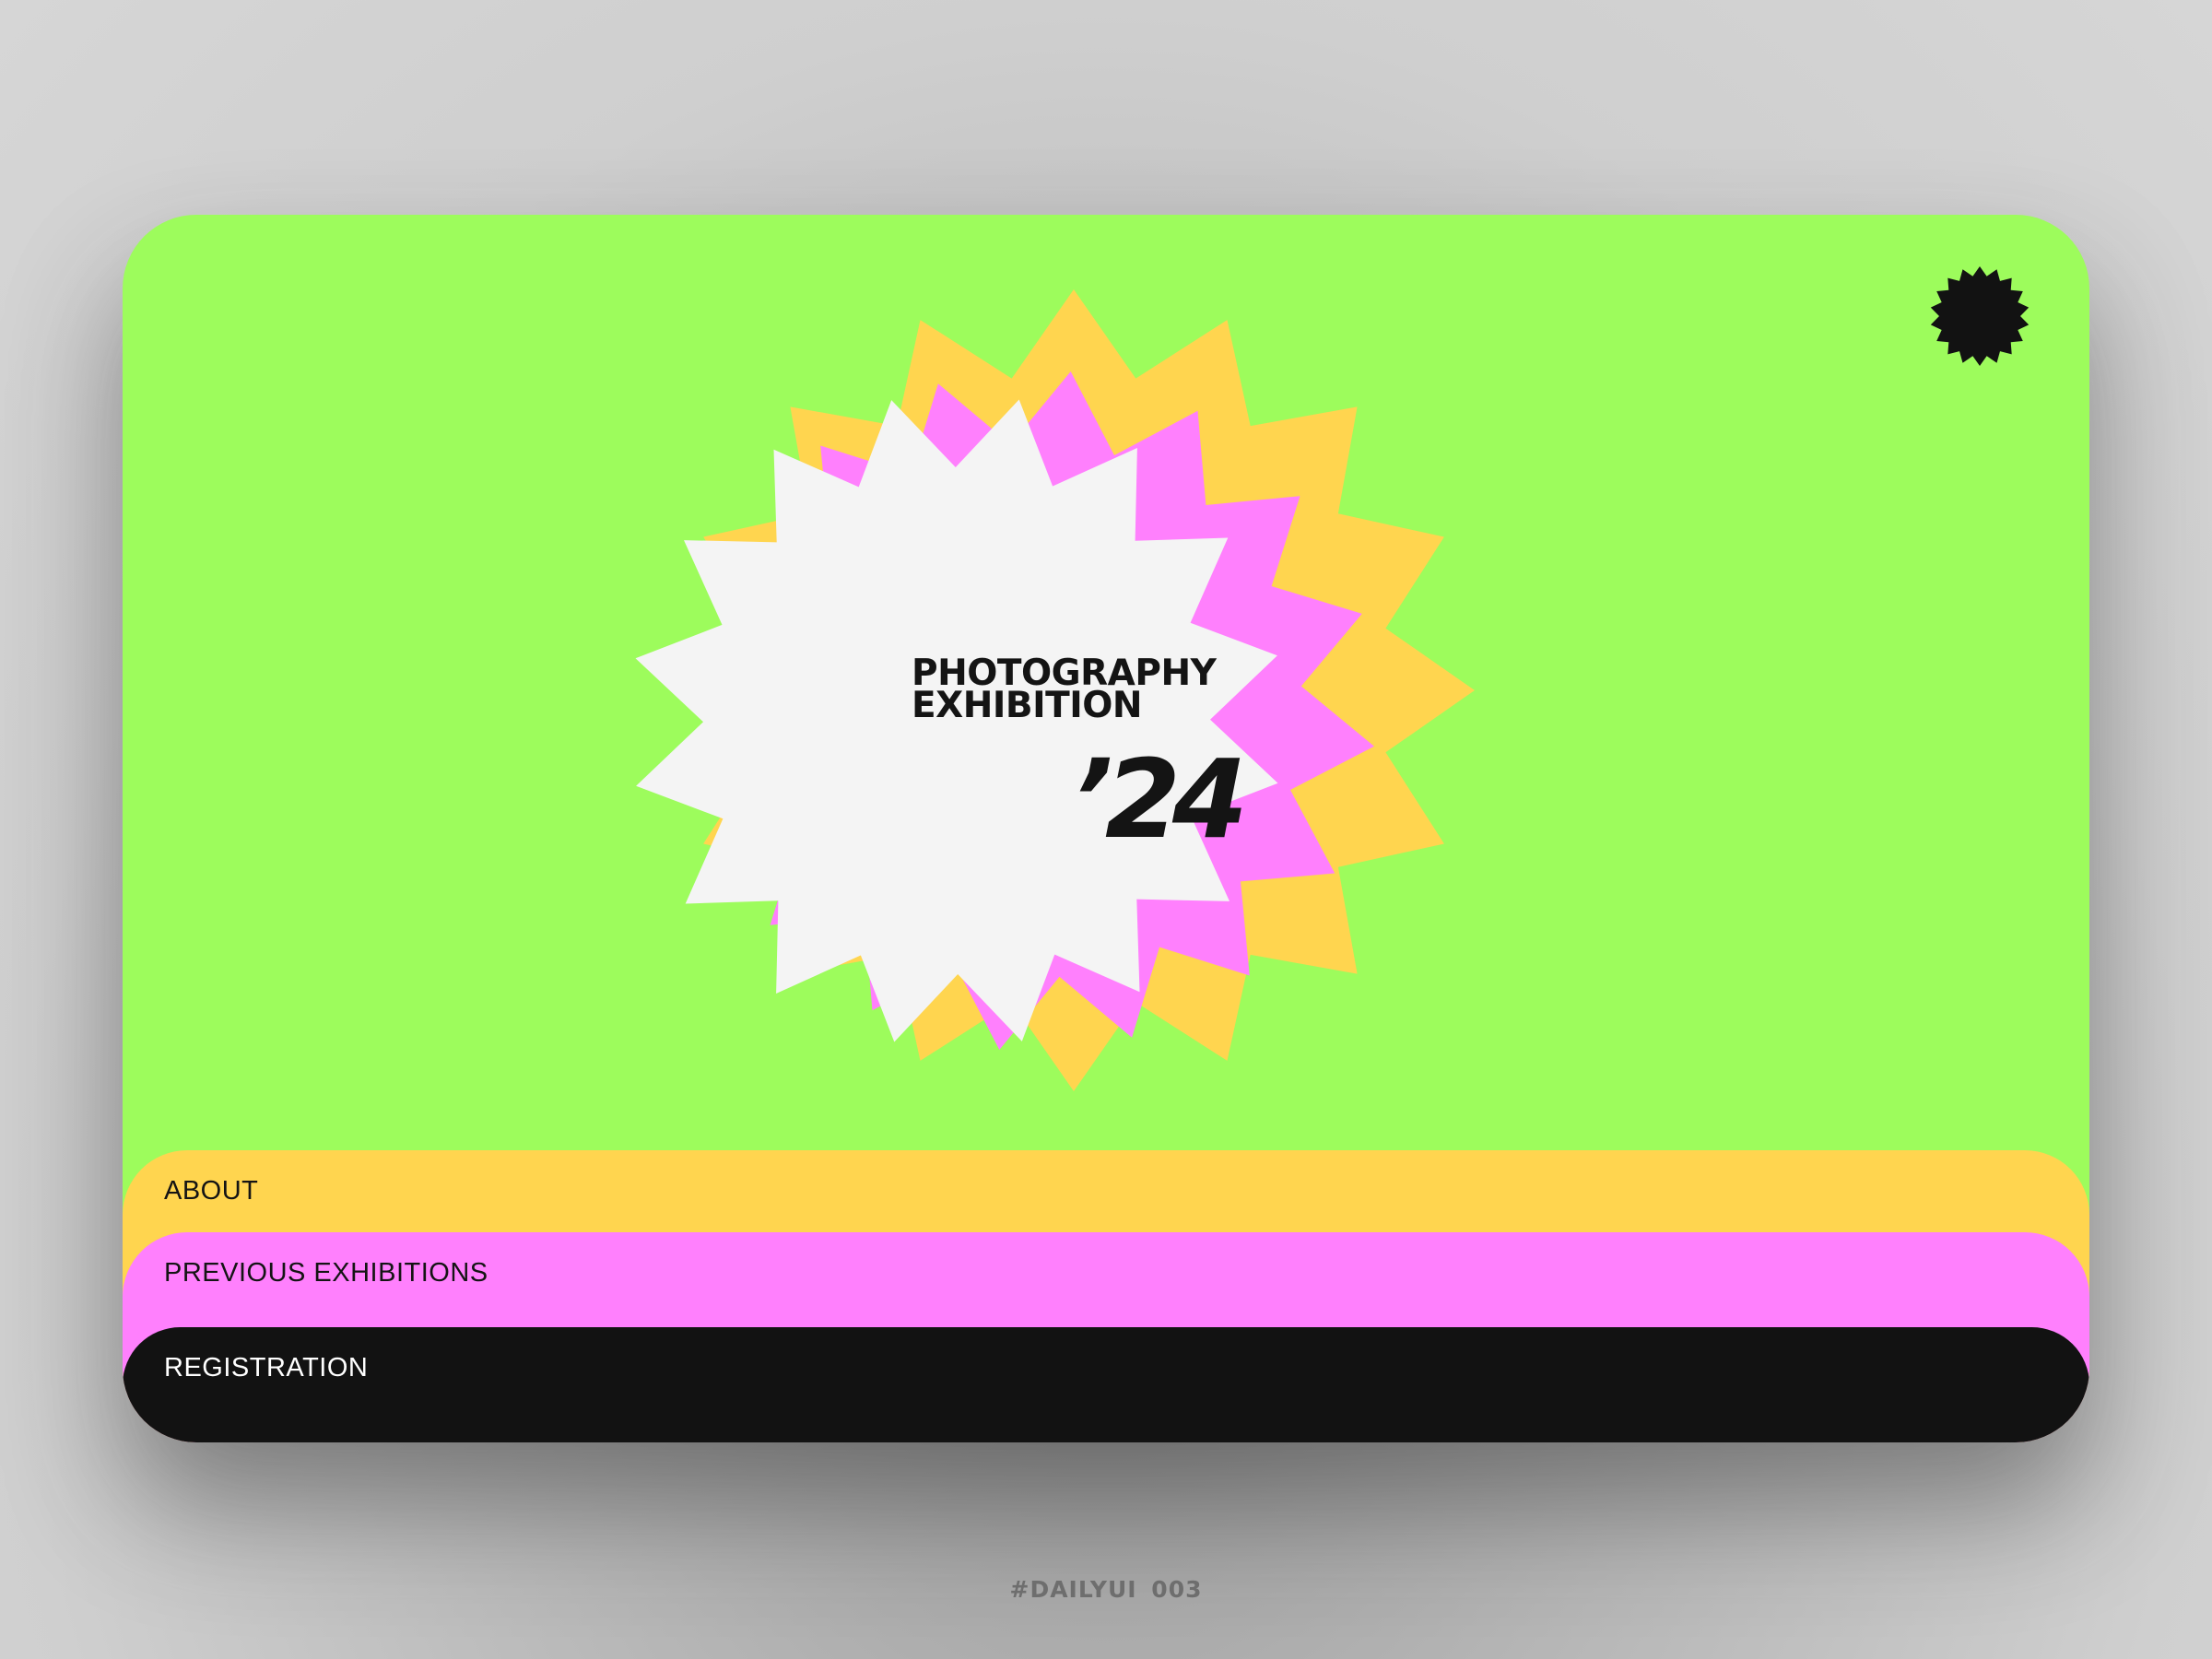  What do you see at coordinates (211, 1191) in the screenshot?
I see `menu-label-about: ABOUT` at bounding box center [211, 1191].